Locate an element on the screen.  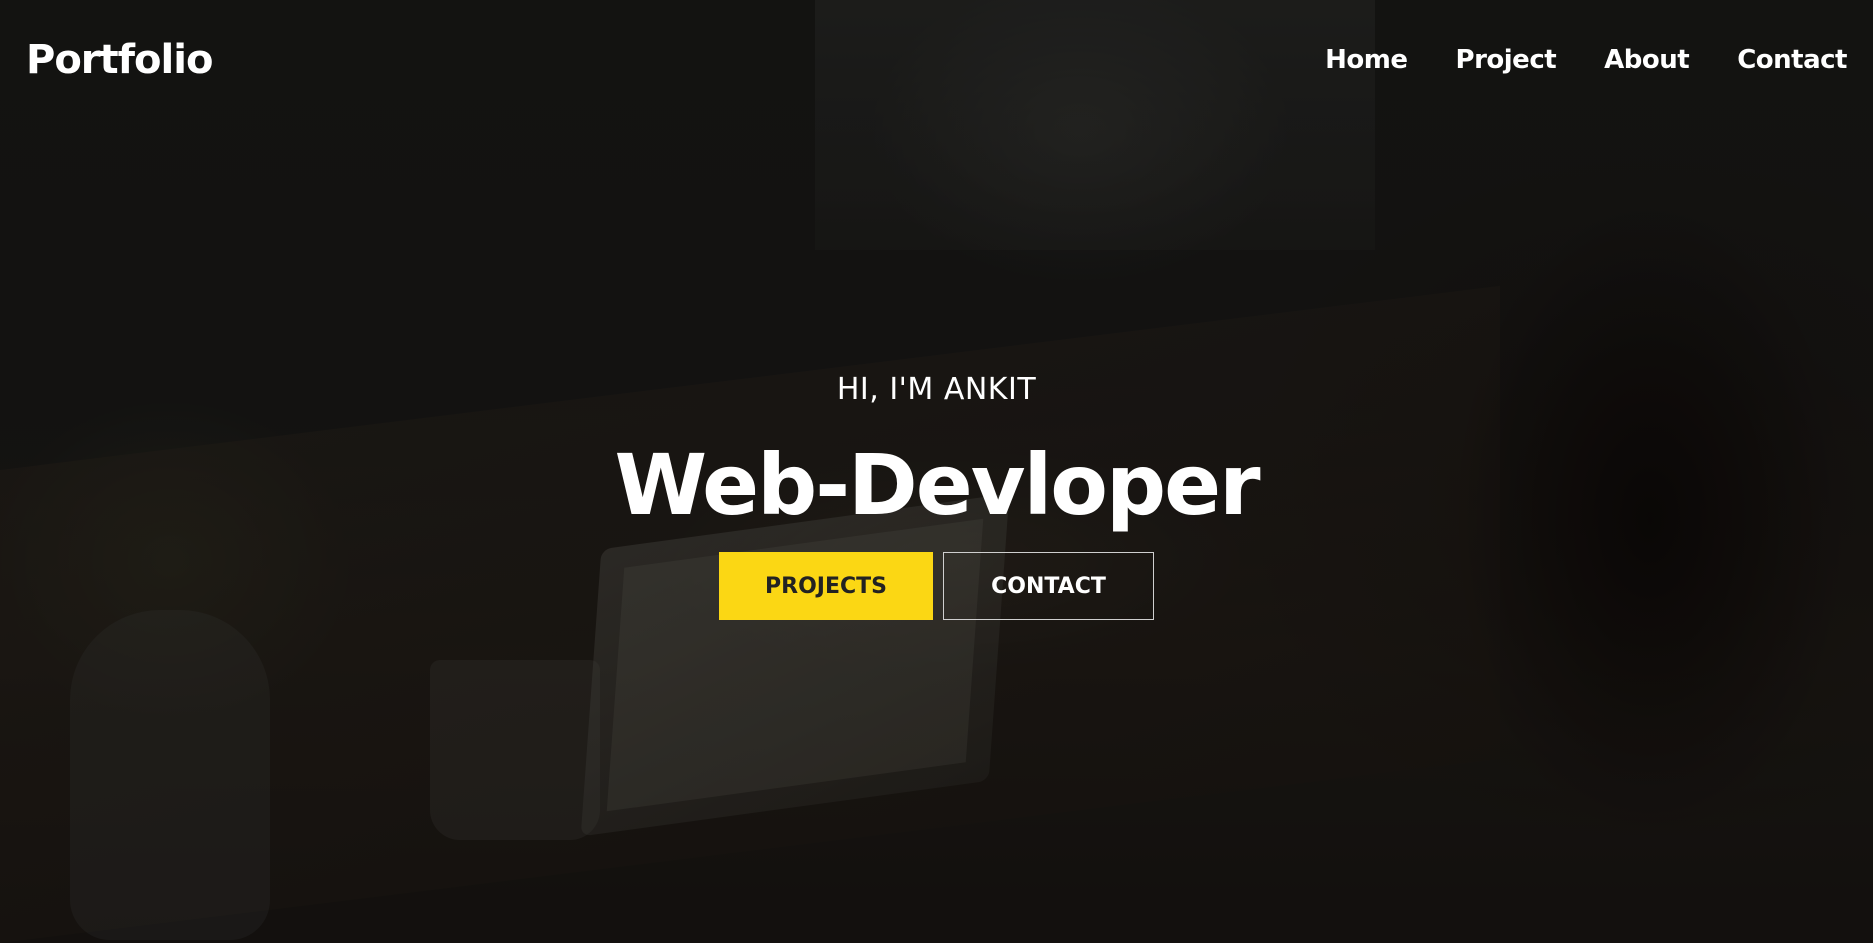
projects-button: PROJECTS is located at coordinates (826, 586).